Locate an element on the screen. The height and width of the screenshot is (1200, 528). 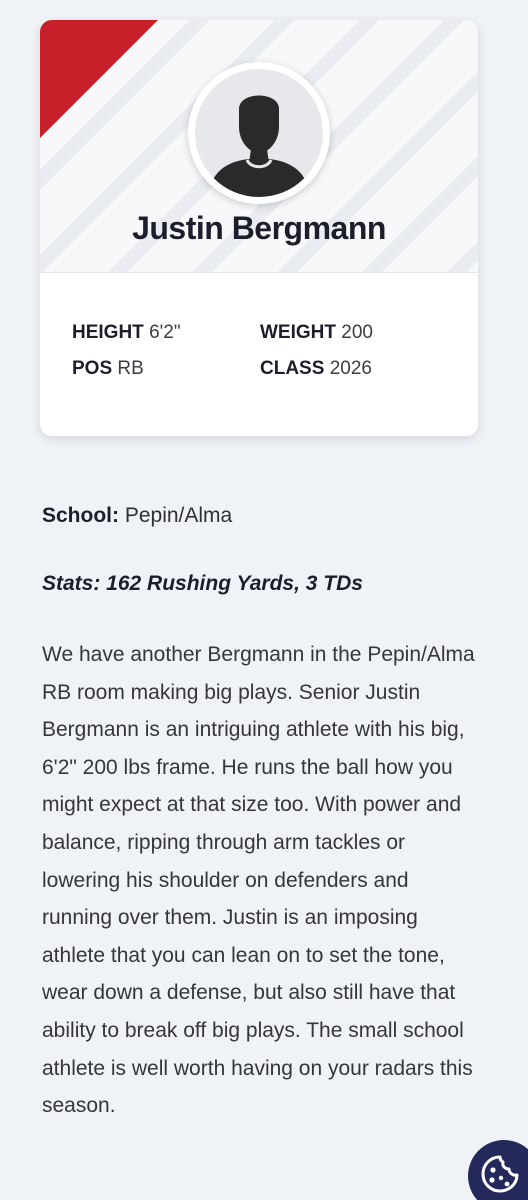
school-value: Pepin/Alma is located at coordinates (178, 515).